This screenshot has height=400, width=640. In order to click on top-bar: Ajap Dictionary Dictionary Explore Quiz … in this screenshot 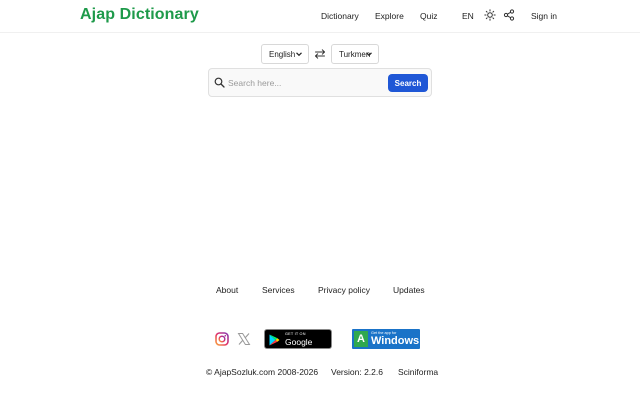, I will do `click(320, 16)`.